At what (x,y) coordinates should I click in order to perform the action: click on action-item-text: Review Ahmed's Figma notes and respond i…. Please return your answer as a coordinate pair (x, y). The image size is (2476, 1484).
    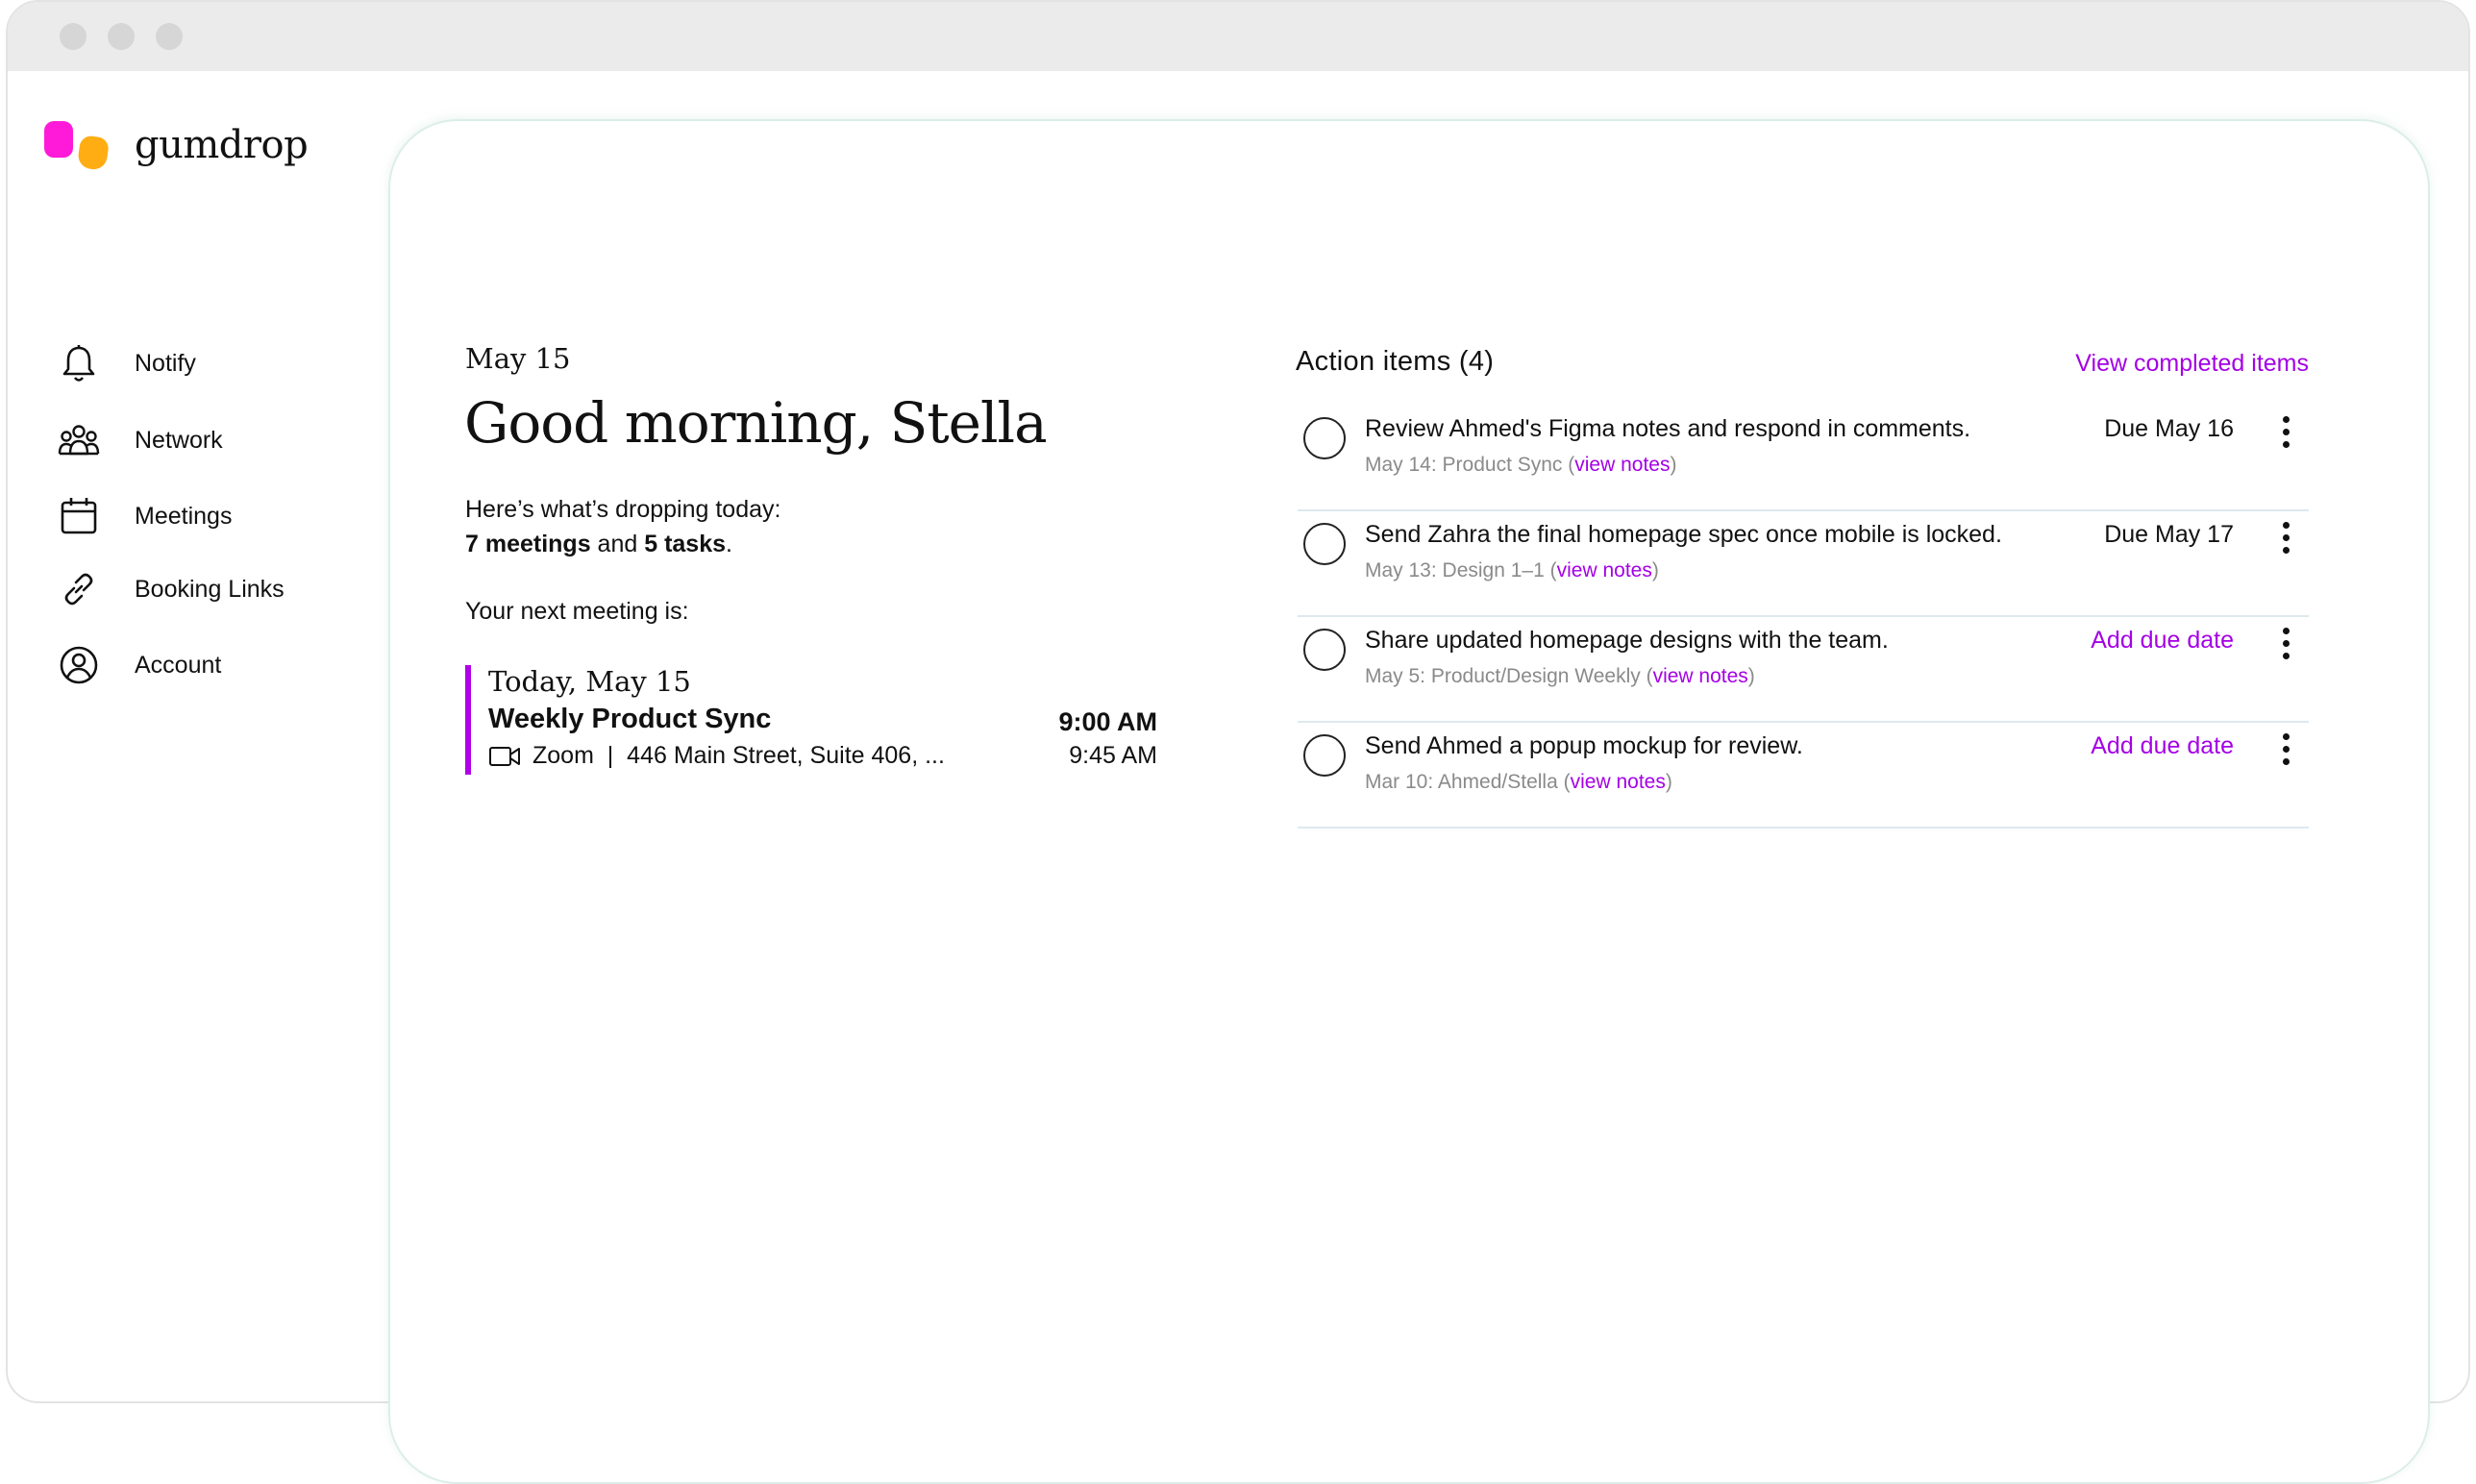
    Looking at the image, I should click on (1668, 428).